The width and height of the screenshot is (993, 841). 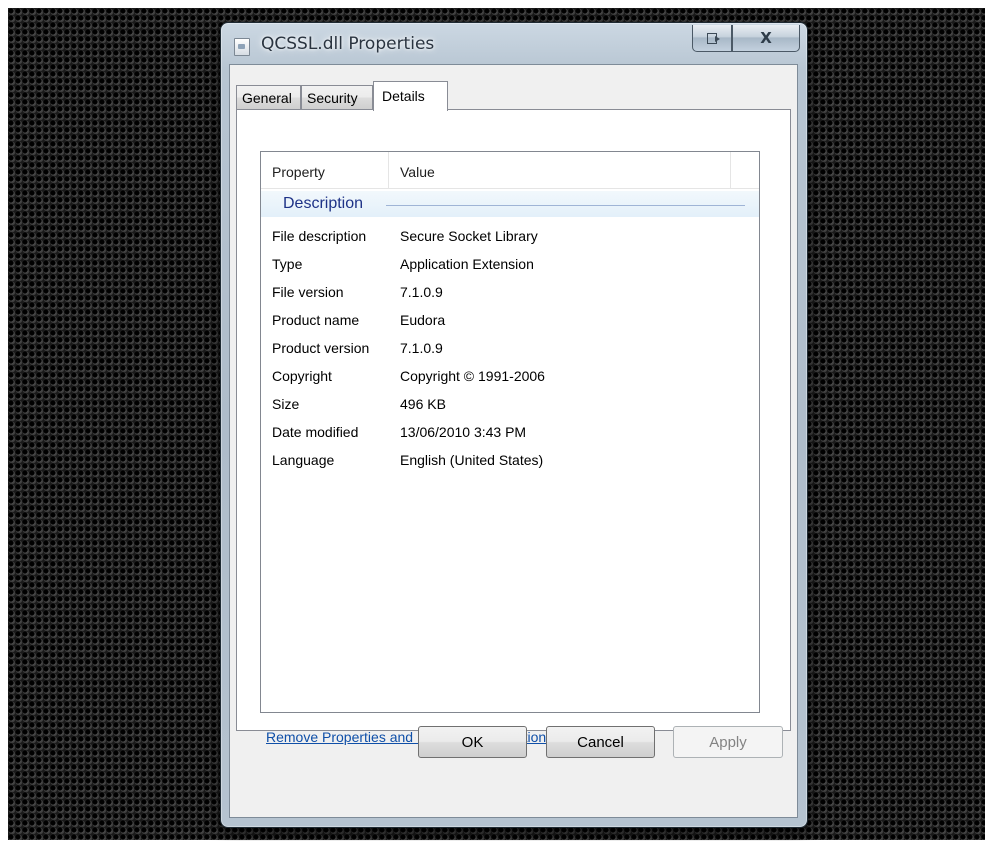 I want to click on window-title: QCSSL.dll Properties, so click(x=348, y=44).